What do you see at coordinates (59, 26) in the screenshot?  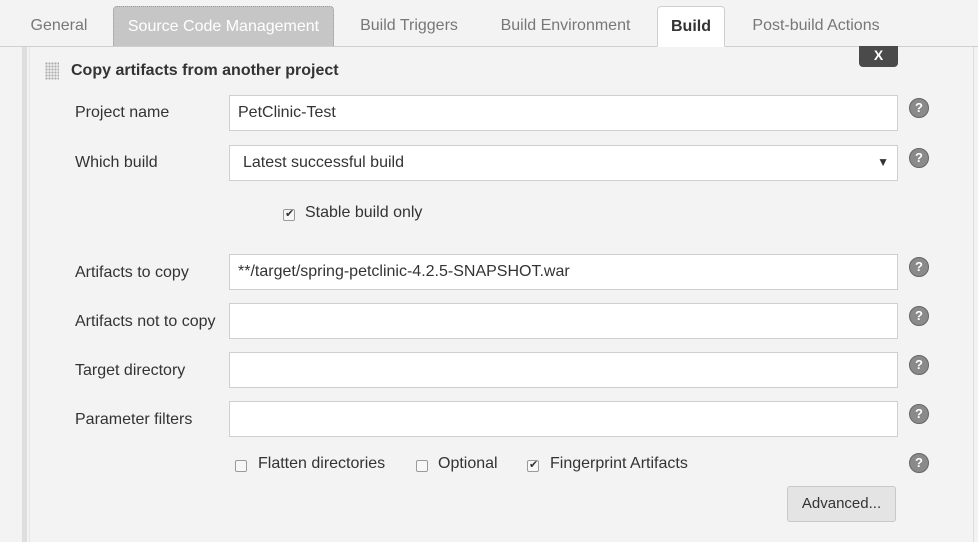 I see `tab-general: General` at bounding box center [59, 26].